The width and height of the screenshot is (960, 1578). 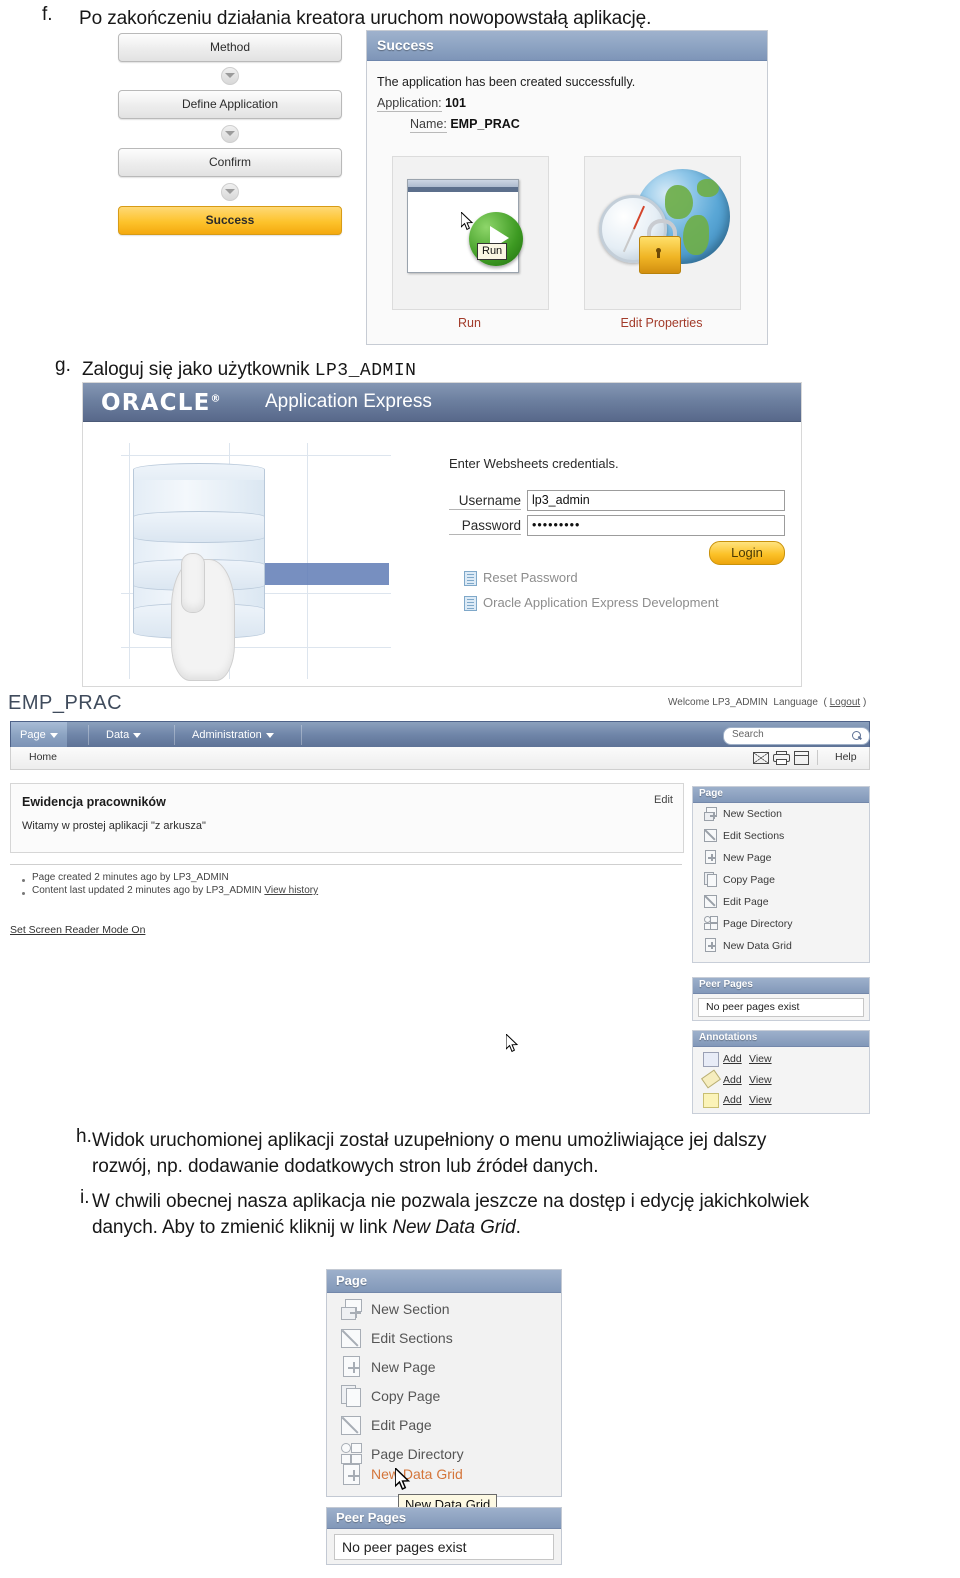 I want to click on window-icon, so click(x=801, y=758).